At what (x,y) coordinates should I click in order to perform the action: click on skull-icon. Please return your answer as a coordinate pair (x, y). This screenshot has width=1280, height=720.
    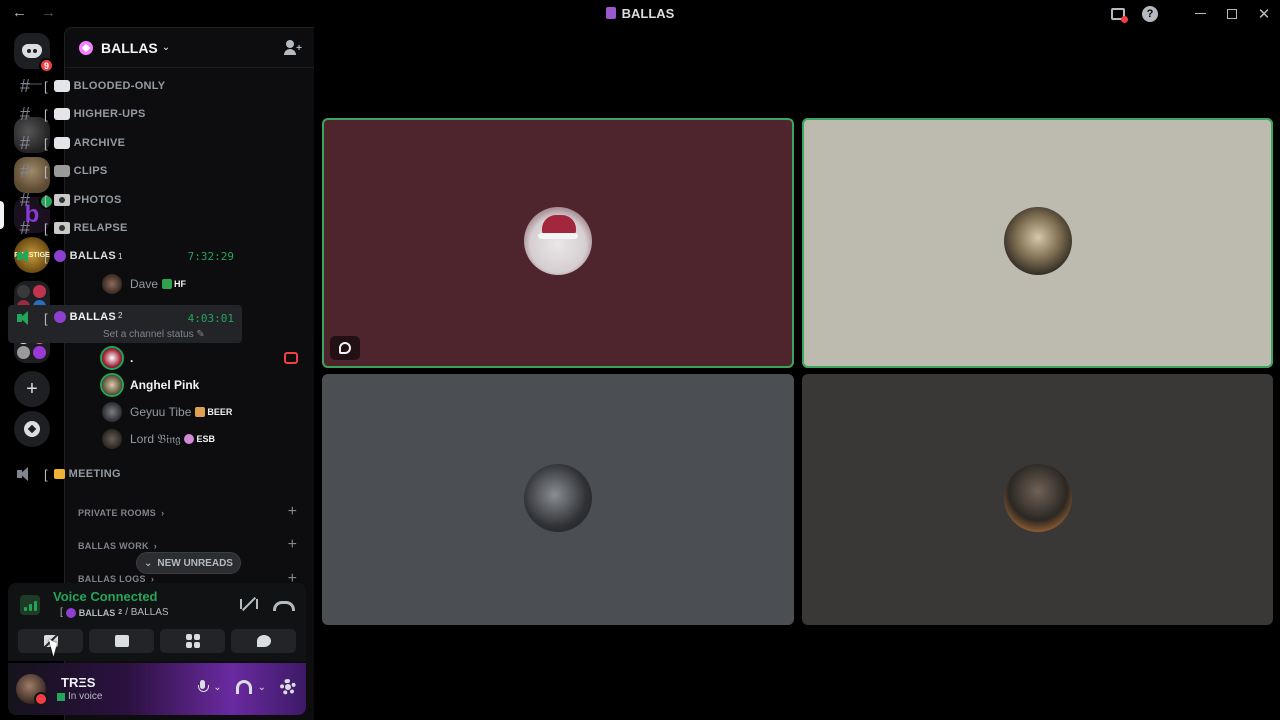
    Looking at the image, I should click on (189, 439).